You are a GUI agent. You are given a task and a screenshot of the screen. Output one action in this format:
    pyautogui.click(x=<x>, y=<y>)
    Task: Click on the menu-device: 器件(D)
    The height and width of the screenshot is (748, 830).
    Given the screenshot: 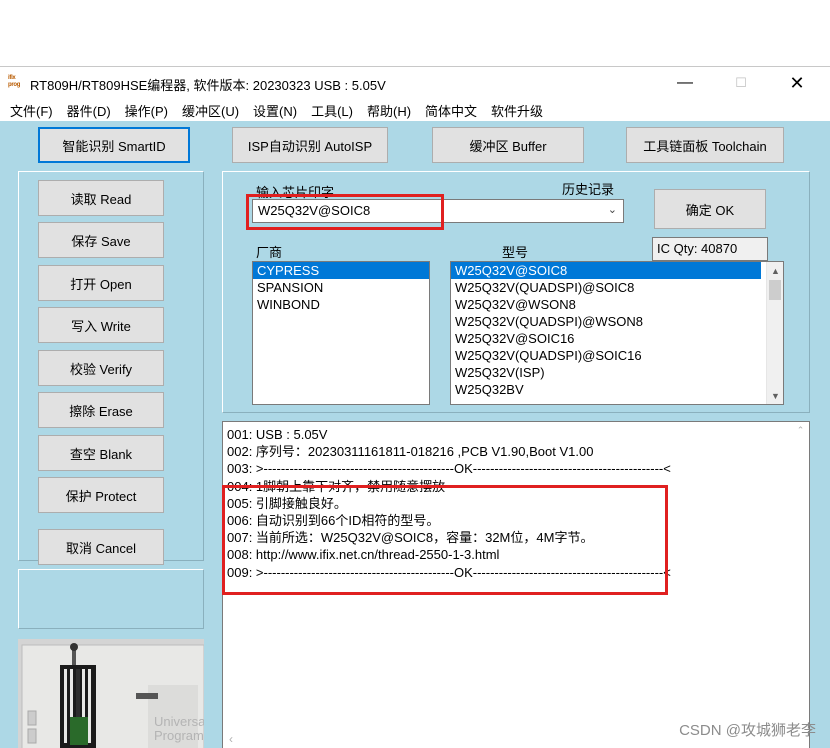 What is the action you would take?
    pyautogui.click(x=89, y=110)
    